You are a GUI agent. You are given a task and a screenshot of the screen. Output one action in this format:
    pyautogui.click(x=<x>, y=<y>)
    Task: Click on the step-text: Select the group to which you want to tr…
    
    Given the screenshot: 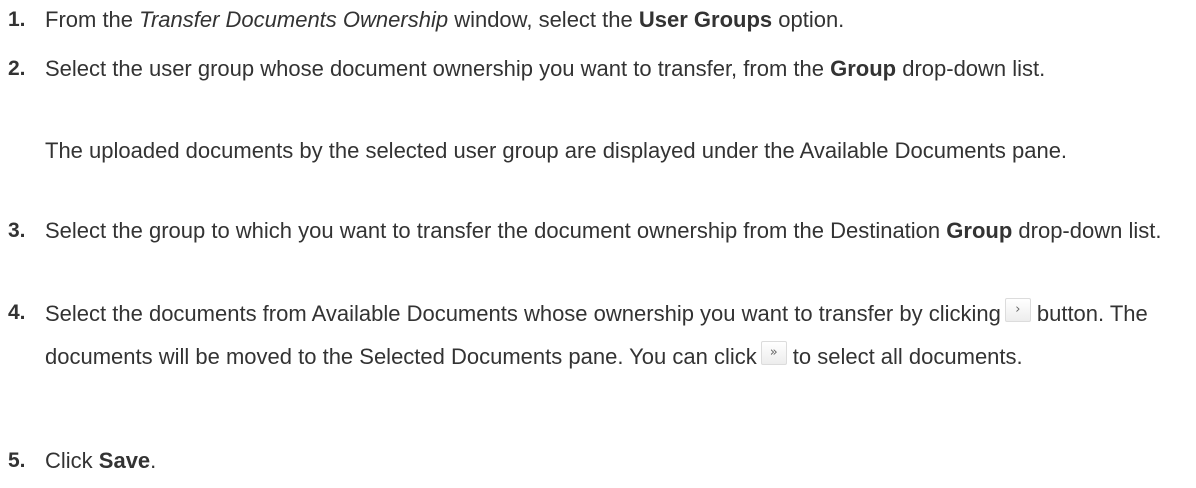 What is the action you would take?
    pyautogui.click(x=615, y=231)
    